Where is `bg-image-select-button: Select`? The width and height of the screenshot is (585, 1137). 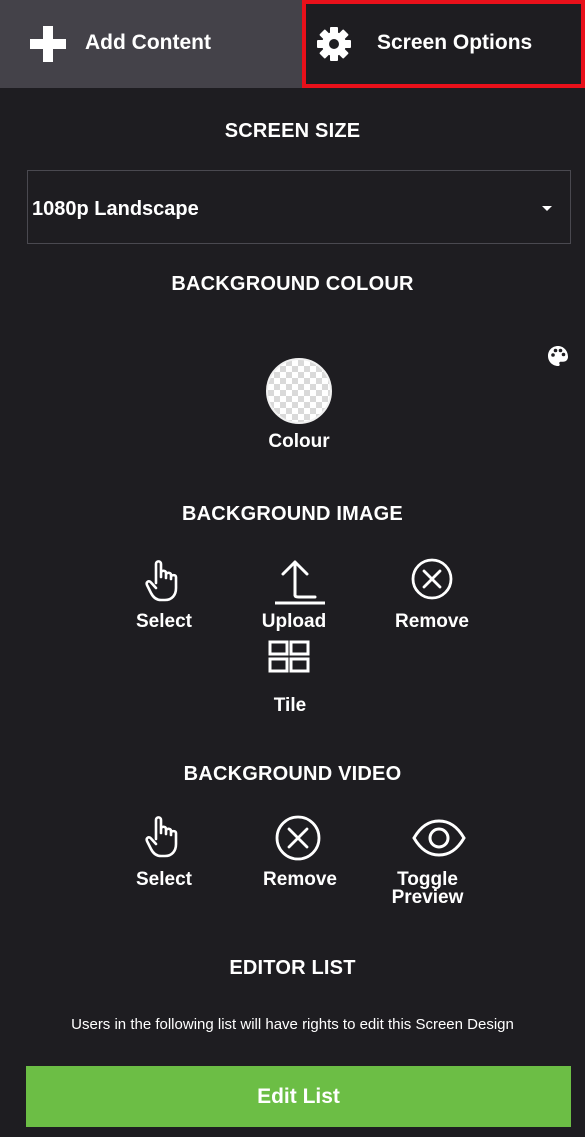
bg-image-select-button: Select is located at coordinates (164, 597).